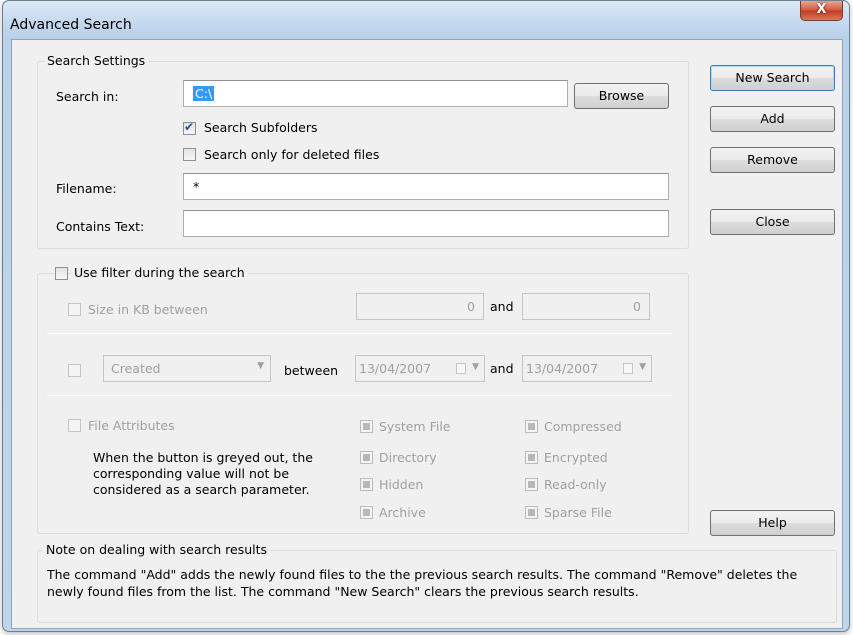  What do you see at coordinates (578, 512) in the screenshot?
I see `sparse-file-label: Sparse File` at bounding box center [578, 512].